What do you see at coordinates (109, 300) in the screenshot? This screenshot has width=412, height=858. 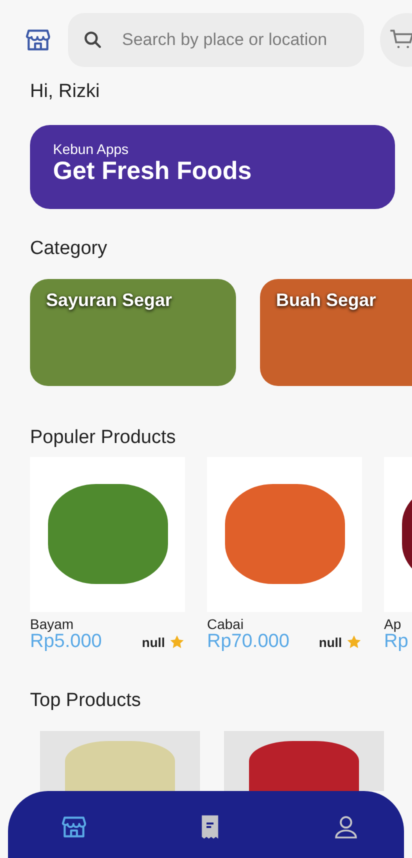 I see `category-label: Sayuran Segar` at bounding box center [109, 300].